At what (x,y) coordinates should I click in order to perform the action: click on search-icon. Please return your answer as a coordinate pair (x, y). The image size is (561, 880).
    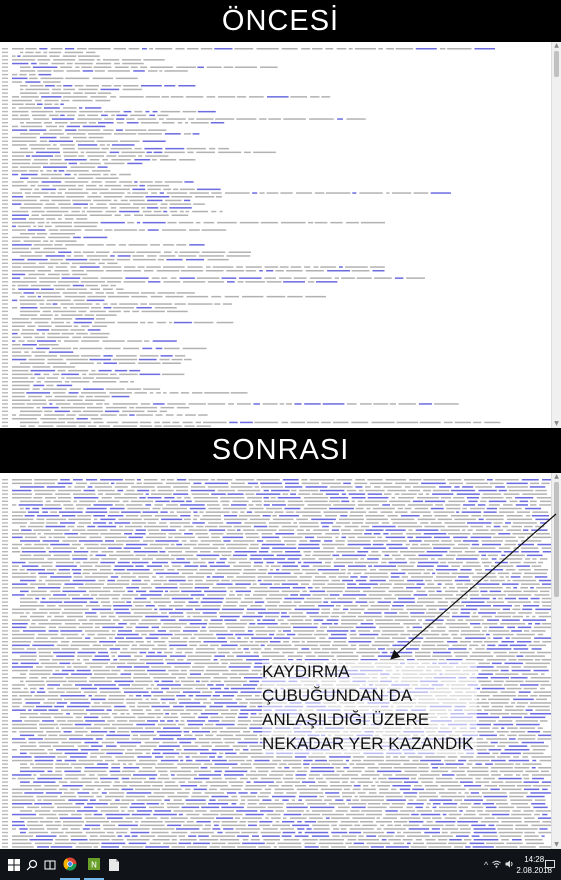
    Looking at the image, I should click on (32, 864).